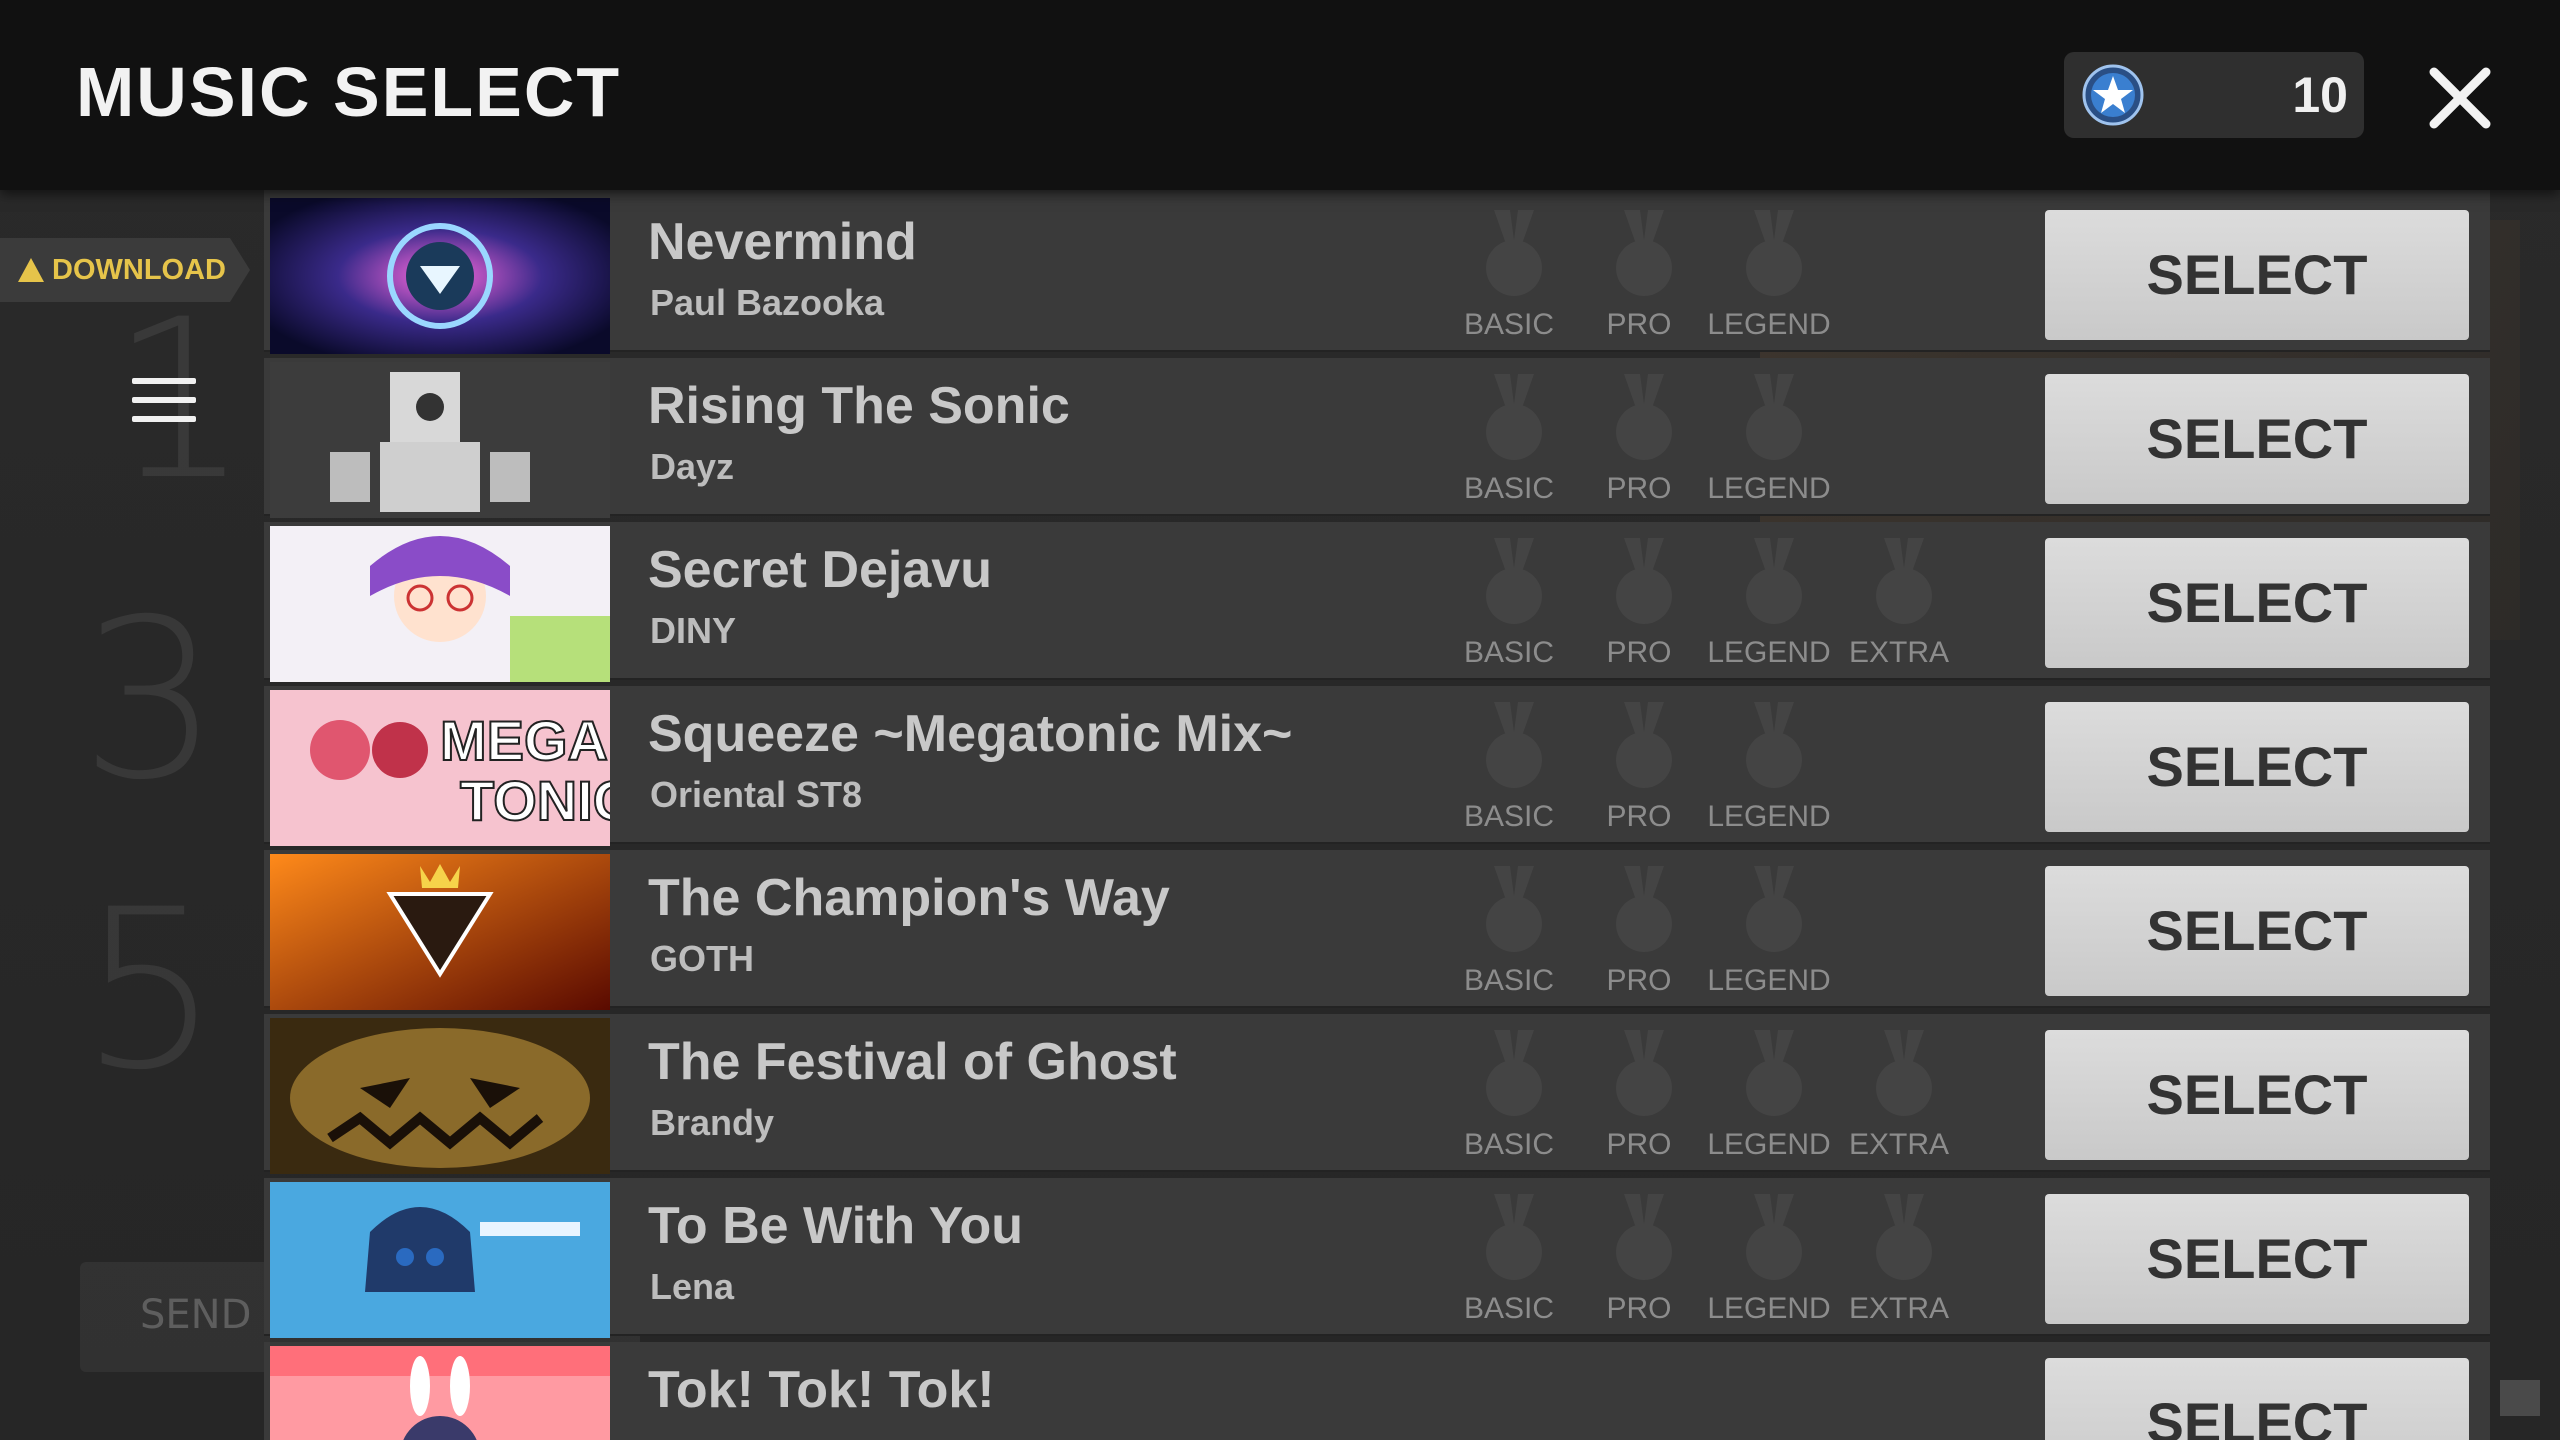 Image resolution: width=2560 pixels, height=1440 pixels. Describe the element at coordinates (524, 740) in the screenshot. I see `svg-text: MEGA` at that location.